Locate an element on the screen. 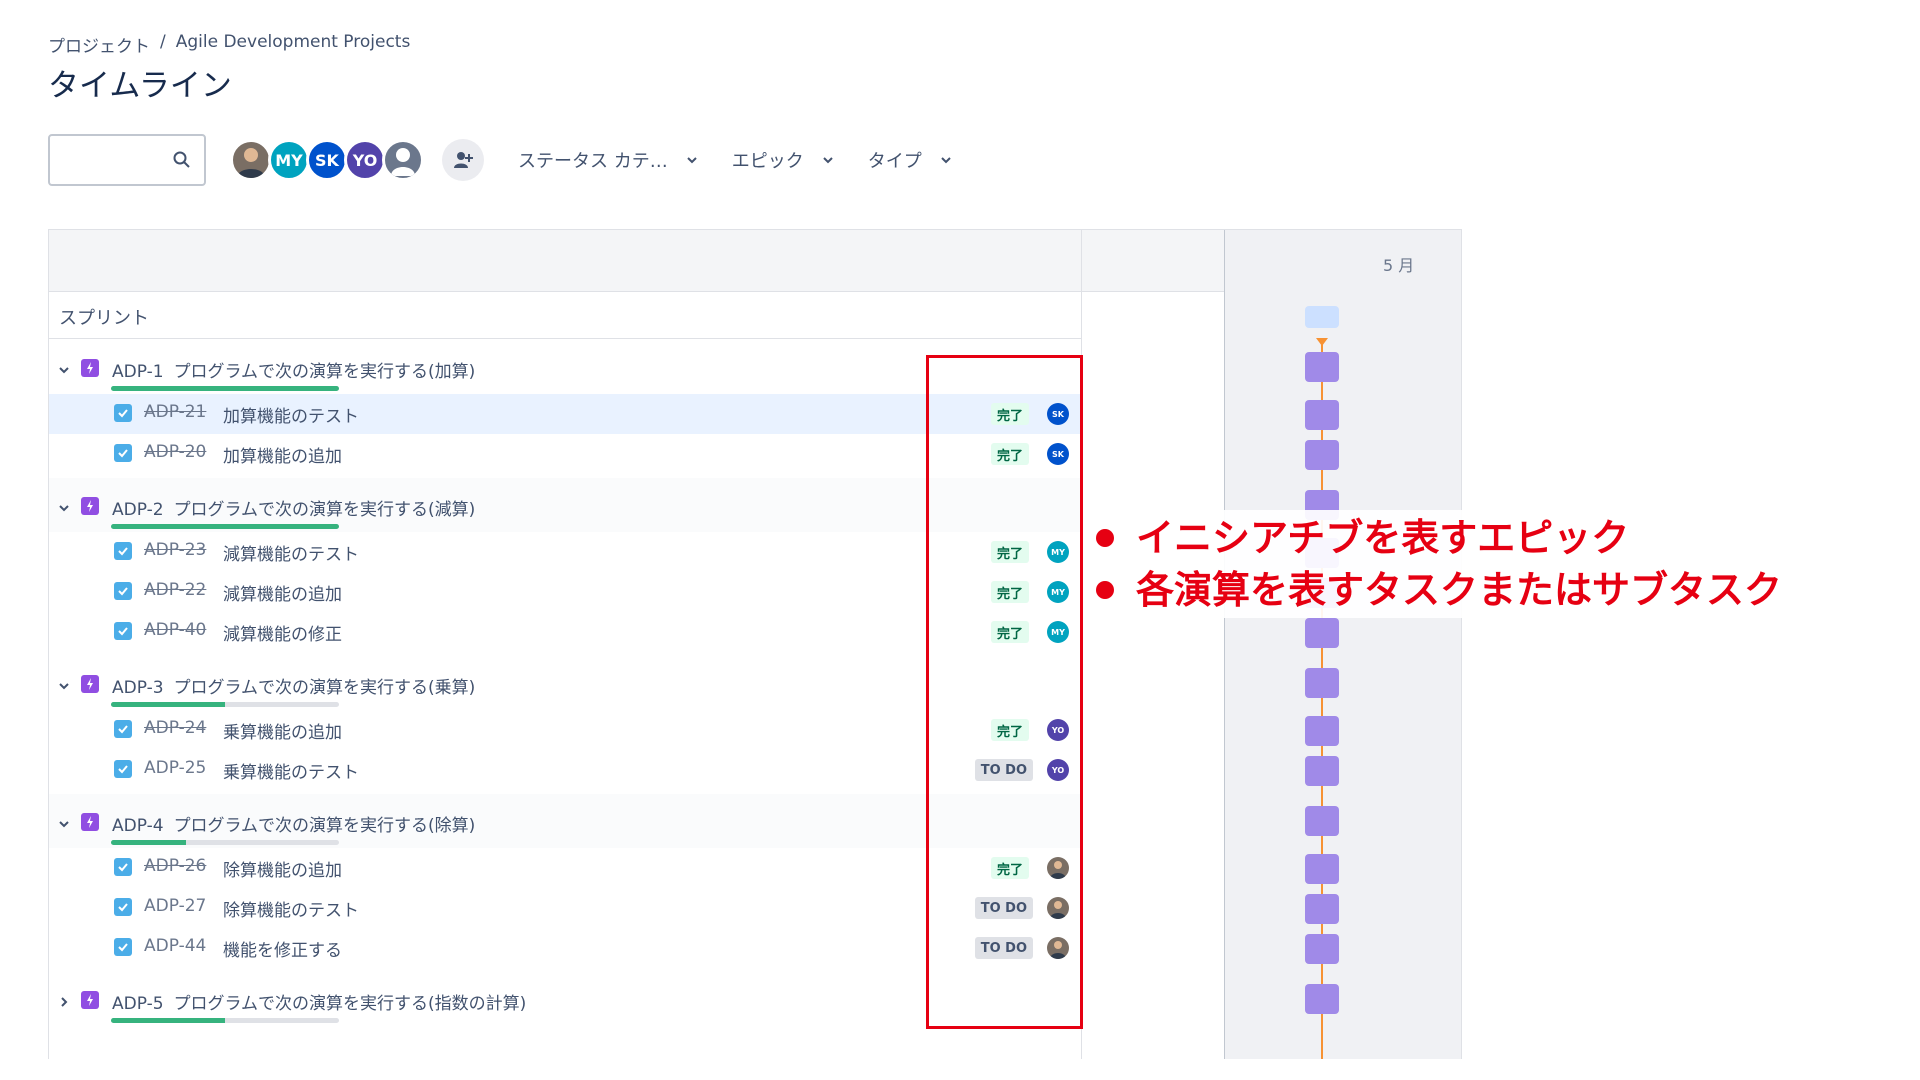  task-title: 加算機能の追加 is located at coordinates (282, 454).